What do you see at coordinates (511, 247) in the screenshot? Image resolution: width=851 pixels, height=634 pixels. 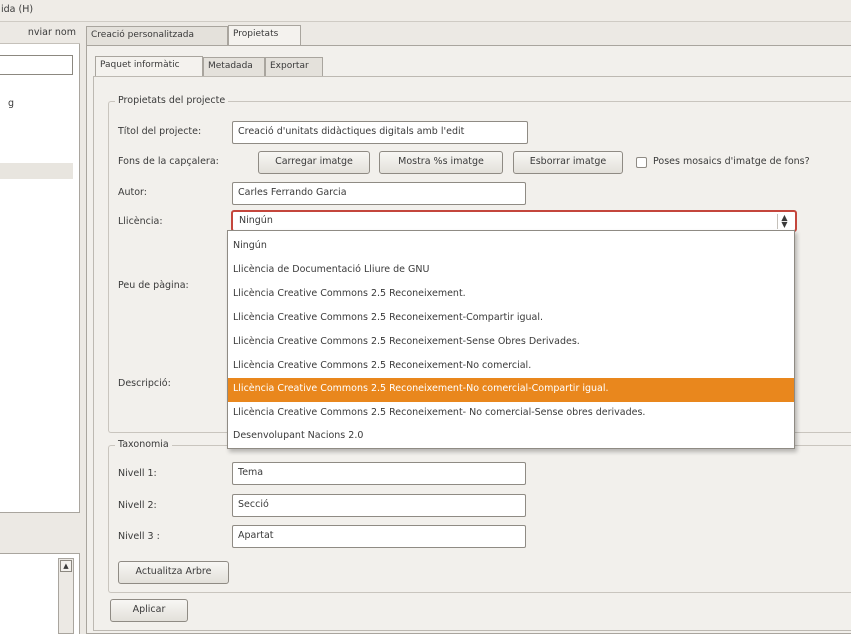 I see `license-option: Ningún` at bounding box center [511, 247].